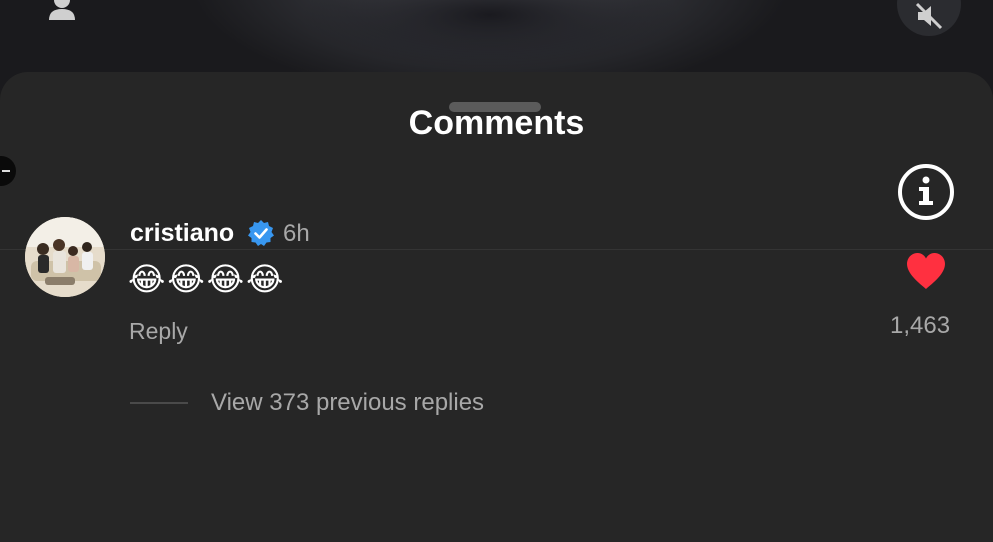 The image size is (993, 542). What do you see at coordinates (296, 233) in the screenshot?
I see `comment-timestamp: 6h` at bounding box center [296, 233].